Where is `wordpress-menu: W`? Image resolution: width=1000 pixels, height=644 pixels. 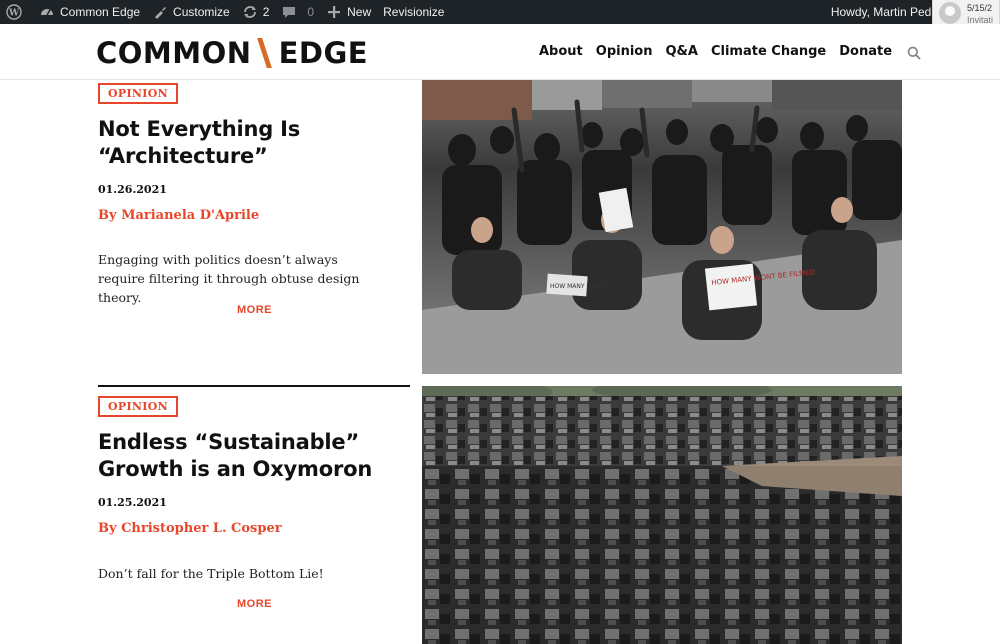 wordpress-menu: W is located at coordinates (16, 12).